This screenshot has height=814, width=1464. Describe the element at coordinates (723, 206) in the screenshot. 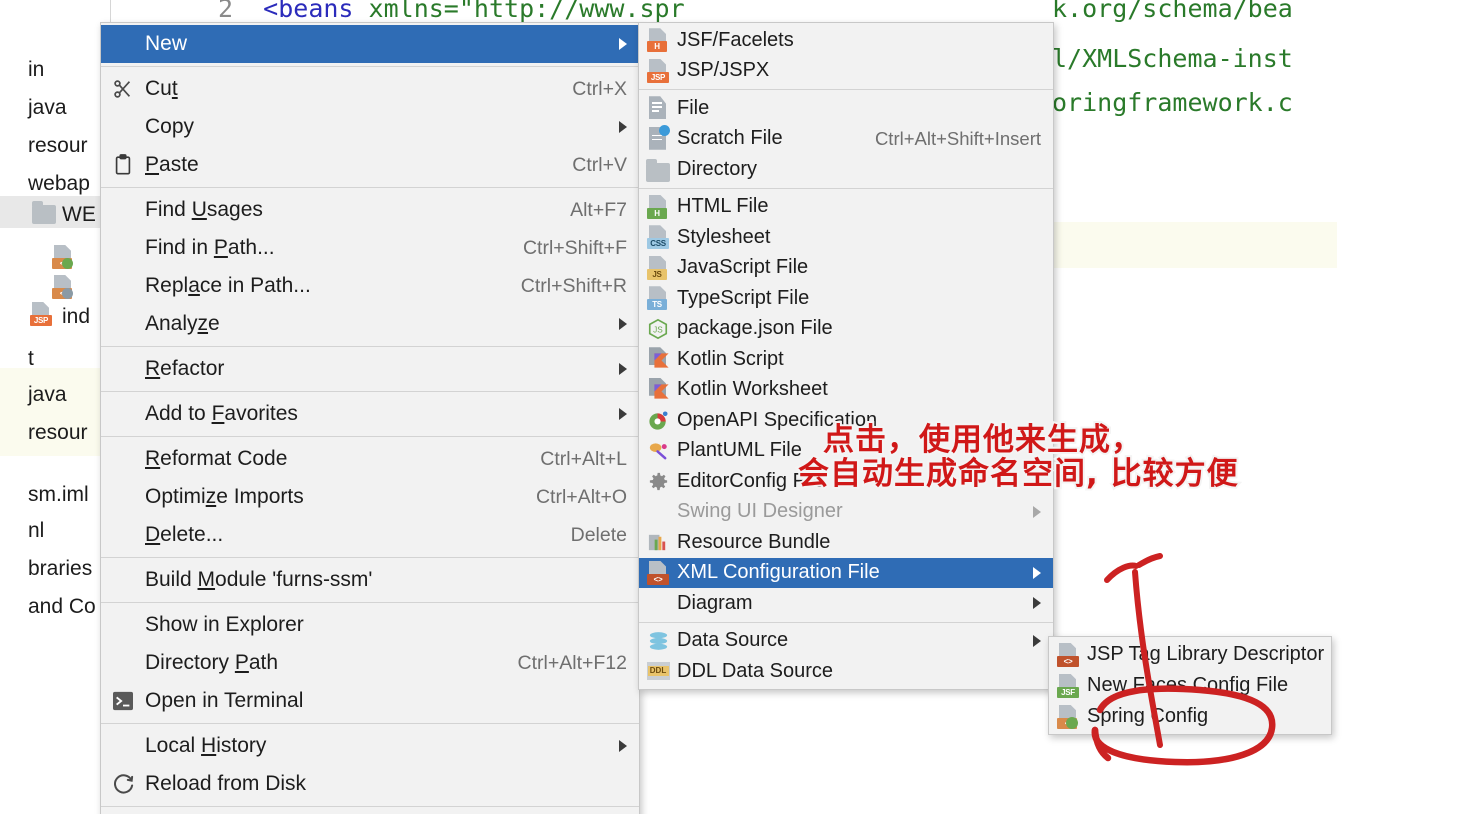

I see `menu-item-label: HTML File` at that location.